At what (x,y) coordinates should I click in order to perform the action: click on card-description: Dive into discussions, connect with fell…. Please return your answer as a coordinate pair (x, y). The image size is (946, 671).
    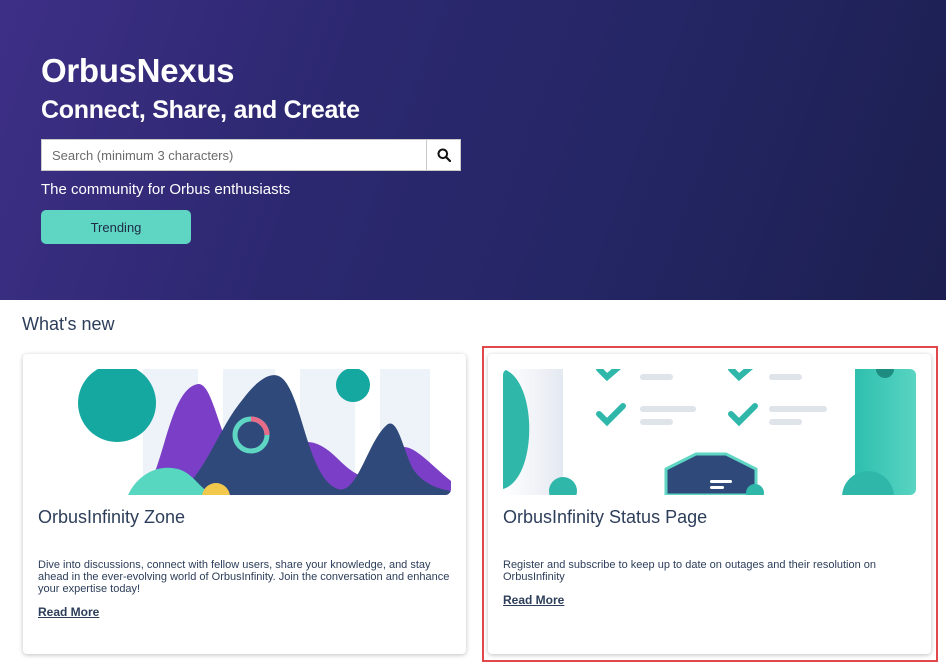
    Looking at the image, I should click on (244, 577).